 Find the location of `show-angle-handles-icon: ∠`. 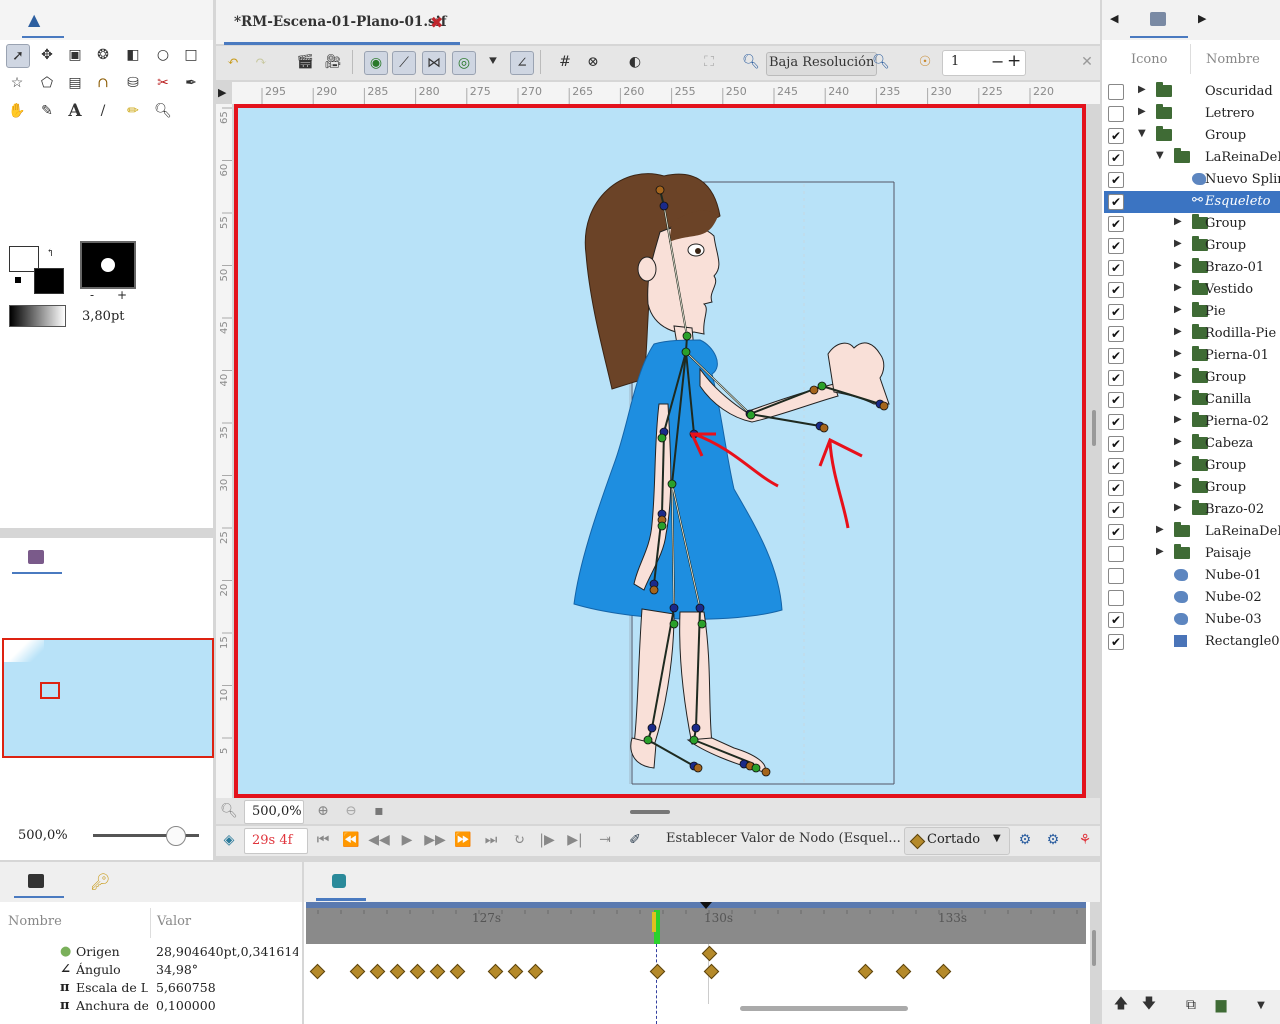

show-angle-handles-icon: ∠ is located at coordinates (522, 63).